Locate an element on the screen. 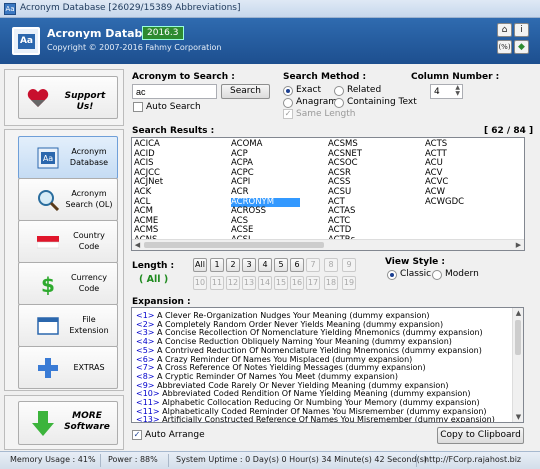 This screenshot has width=540, height=469. support-button: Support Us! is located at coordinates (68, 97).